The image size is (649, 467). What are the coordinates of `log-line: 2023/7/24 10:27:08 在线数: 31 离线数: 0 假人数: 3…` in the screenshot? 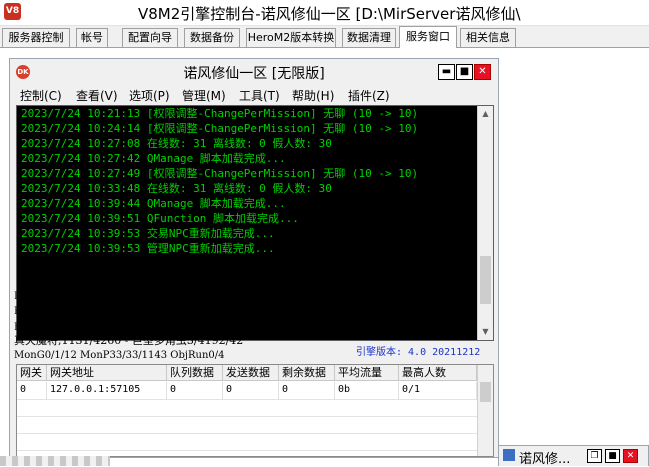 It's located at (176, 143).